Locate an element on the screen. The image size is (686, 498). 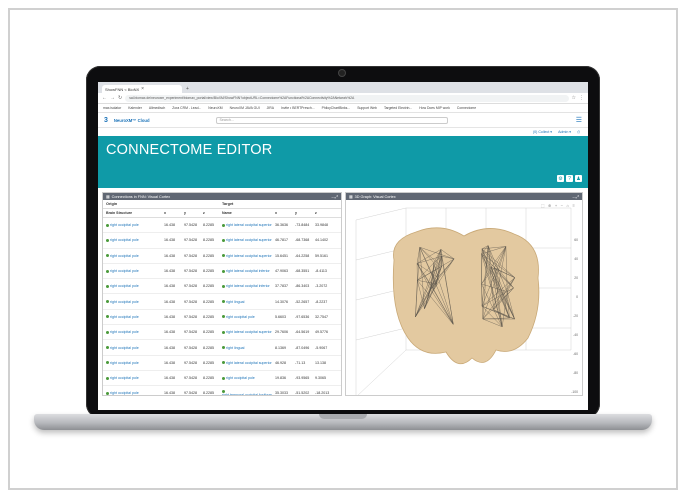
close-tab-icon: × is located at coordinates (142, 89).